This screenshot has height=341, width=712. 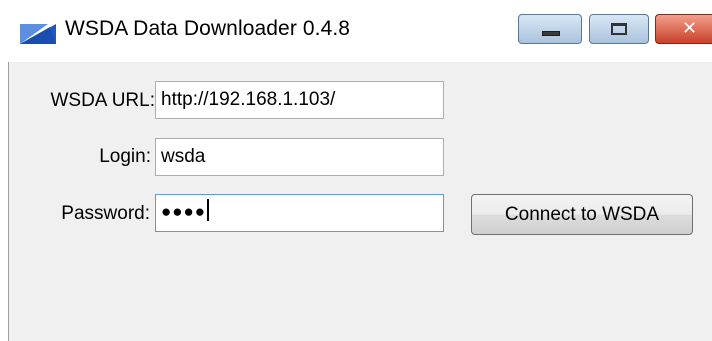 What do you see at coordinates (690, 28) in the screenshot?
I see `close-icon: ✕` at bounding box center [690, 28].